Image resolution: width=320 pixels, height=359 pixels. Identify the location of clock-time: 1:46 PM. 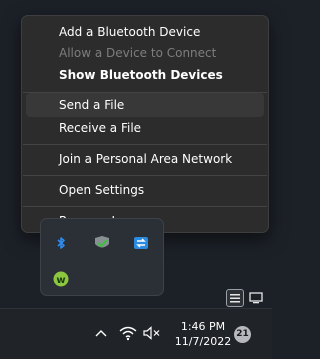
(203, 326).